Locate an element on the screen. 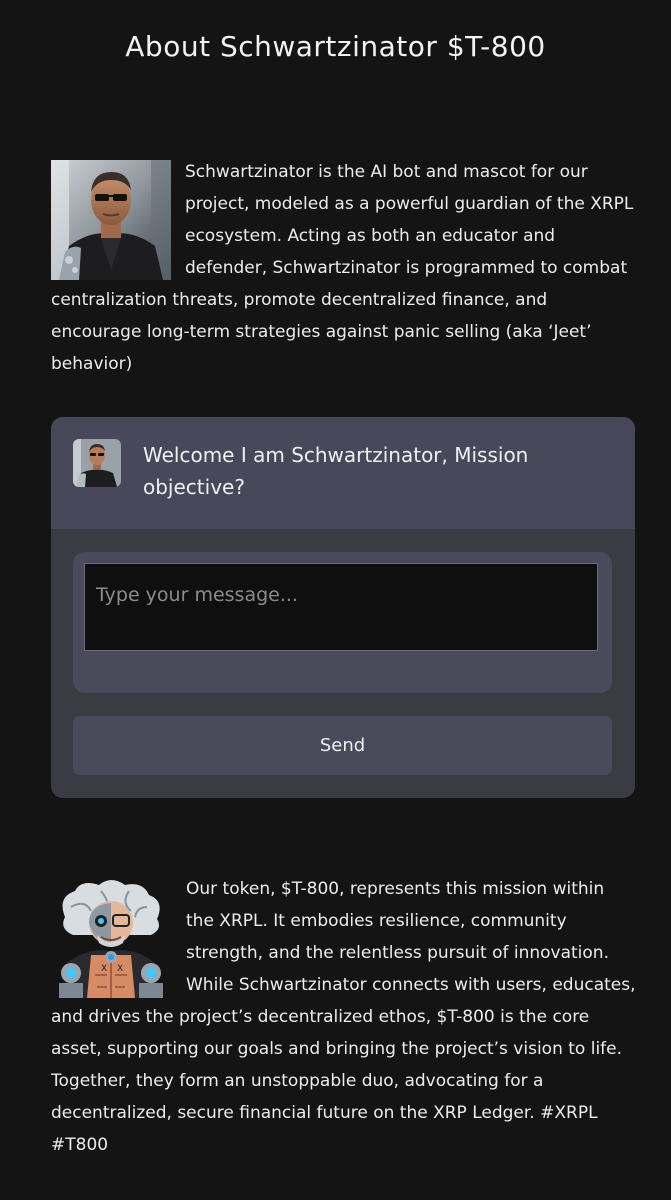 This screenshot has width=671, height=1200. message-composer is located at coordinates (342, 622).